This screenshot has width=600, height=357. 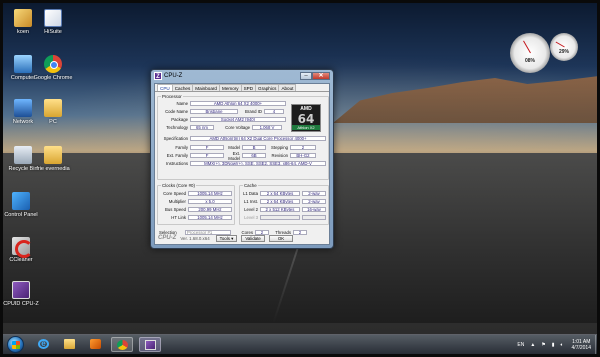 I want to click on network-icon: ▮, so click(x=553, y=345).